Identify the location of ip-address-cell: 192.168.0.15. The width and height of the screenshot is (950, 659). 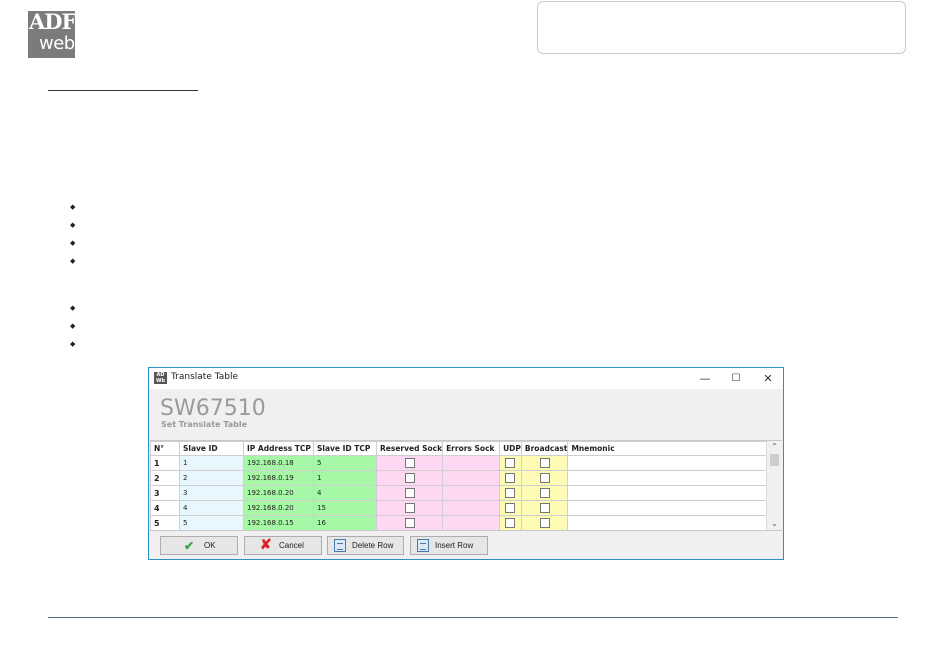
(278, 522).